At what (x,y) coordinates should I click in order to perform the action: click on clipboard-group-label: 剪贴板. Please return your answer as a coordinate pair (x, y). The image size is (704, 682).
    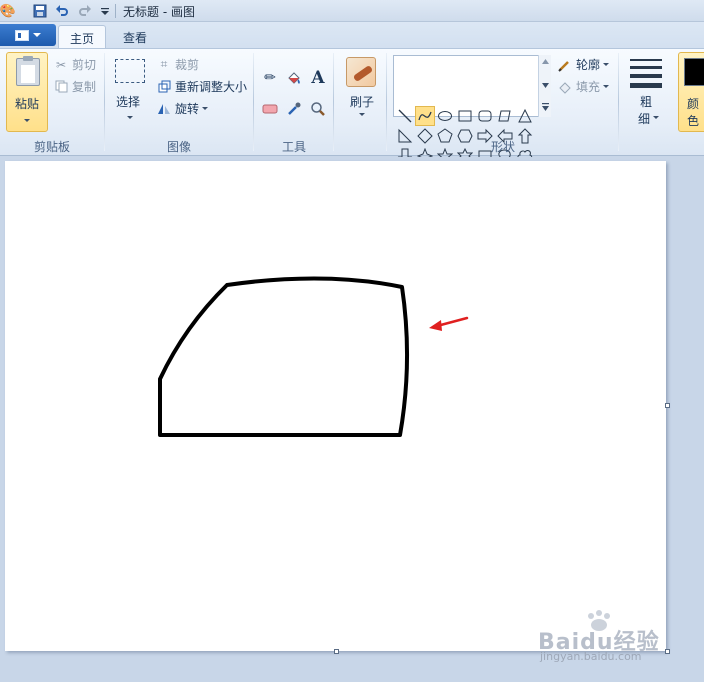
    Looking at the image, I should click on (51, 147).